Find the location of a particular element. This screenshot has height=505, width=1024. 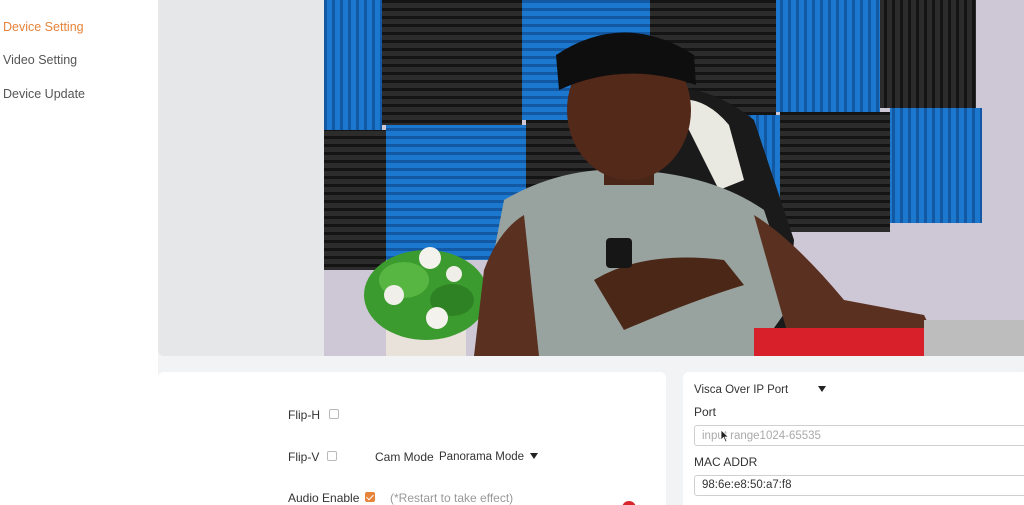

protocol-select-value: Visca Over IP Port is located at coordinates (741, 390).